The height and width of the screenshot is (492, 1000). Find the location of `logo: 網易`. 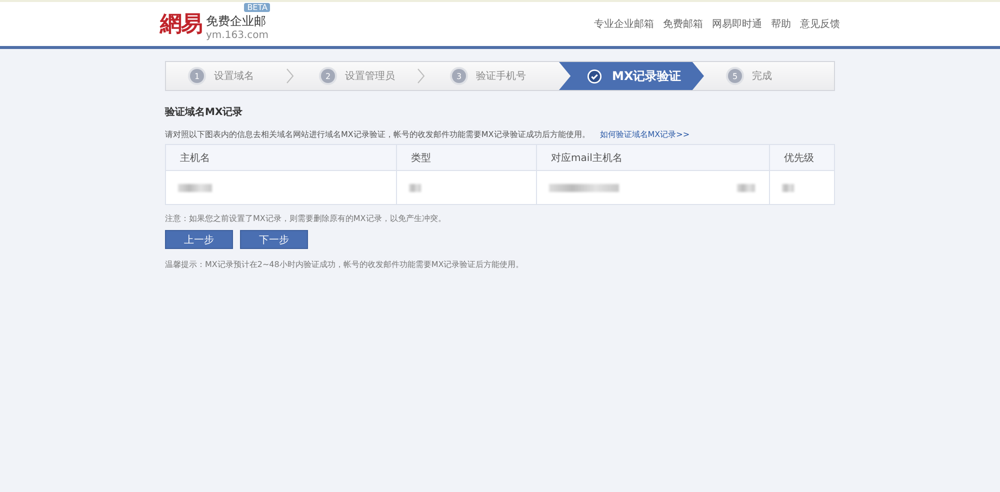

logo: 網易 is located at coordinates (181, 24).